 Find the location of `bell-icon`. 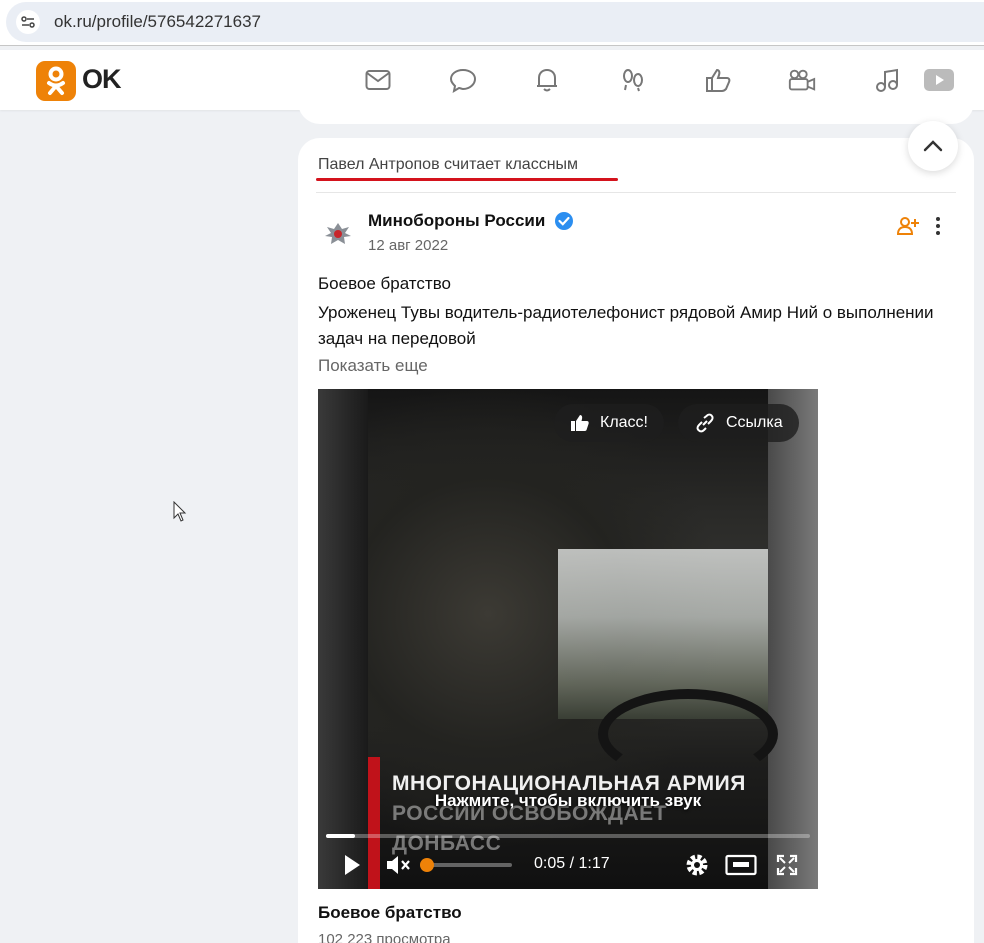

bell-icon is located at coordinates (547, 80).